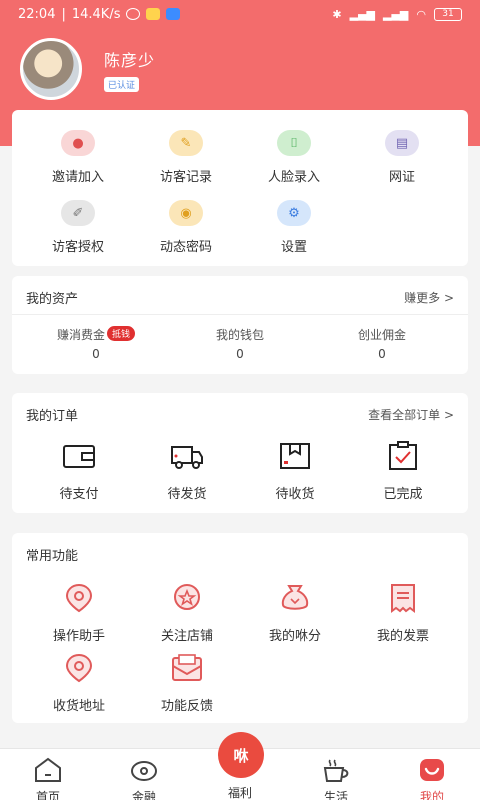 This screenshot has width=480, height=800. Describe the element at coordinates (96, 14) in the screenshot. I see `network-speed: 14.4K/s` at that location.